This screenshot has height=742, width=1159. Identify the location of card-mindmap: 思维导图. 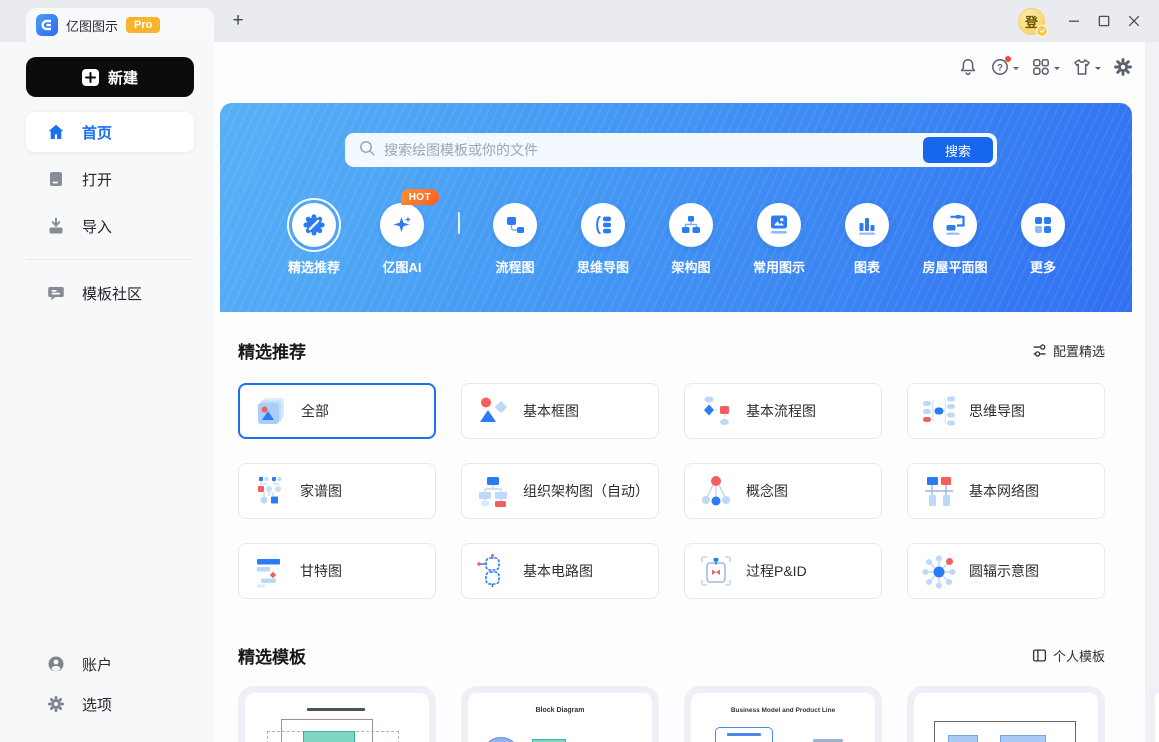
(1006, 411).